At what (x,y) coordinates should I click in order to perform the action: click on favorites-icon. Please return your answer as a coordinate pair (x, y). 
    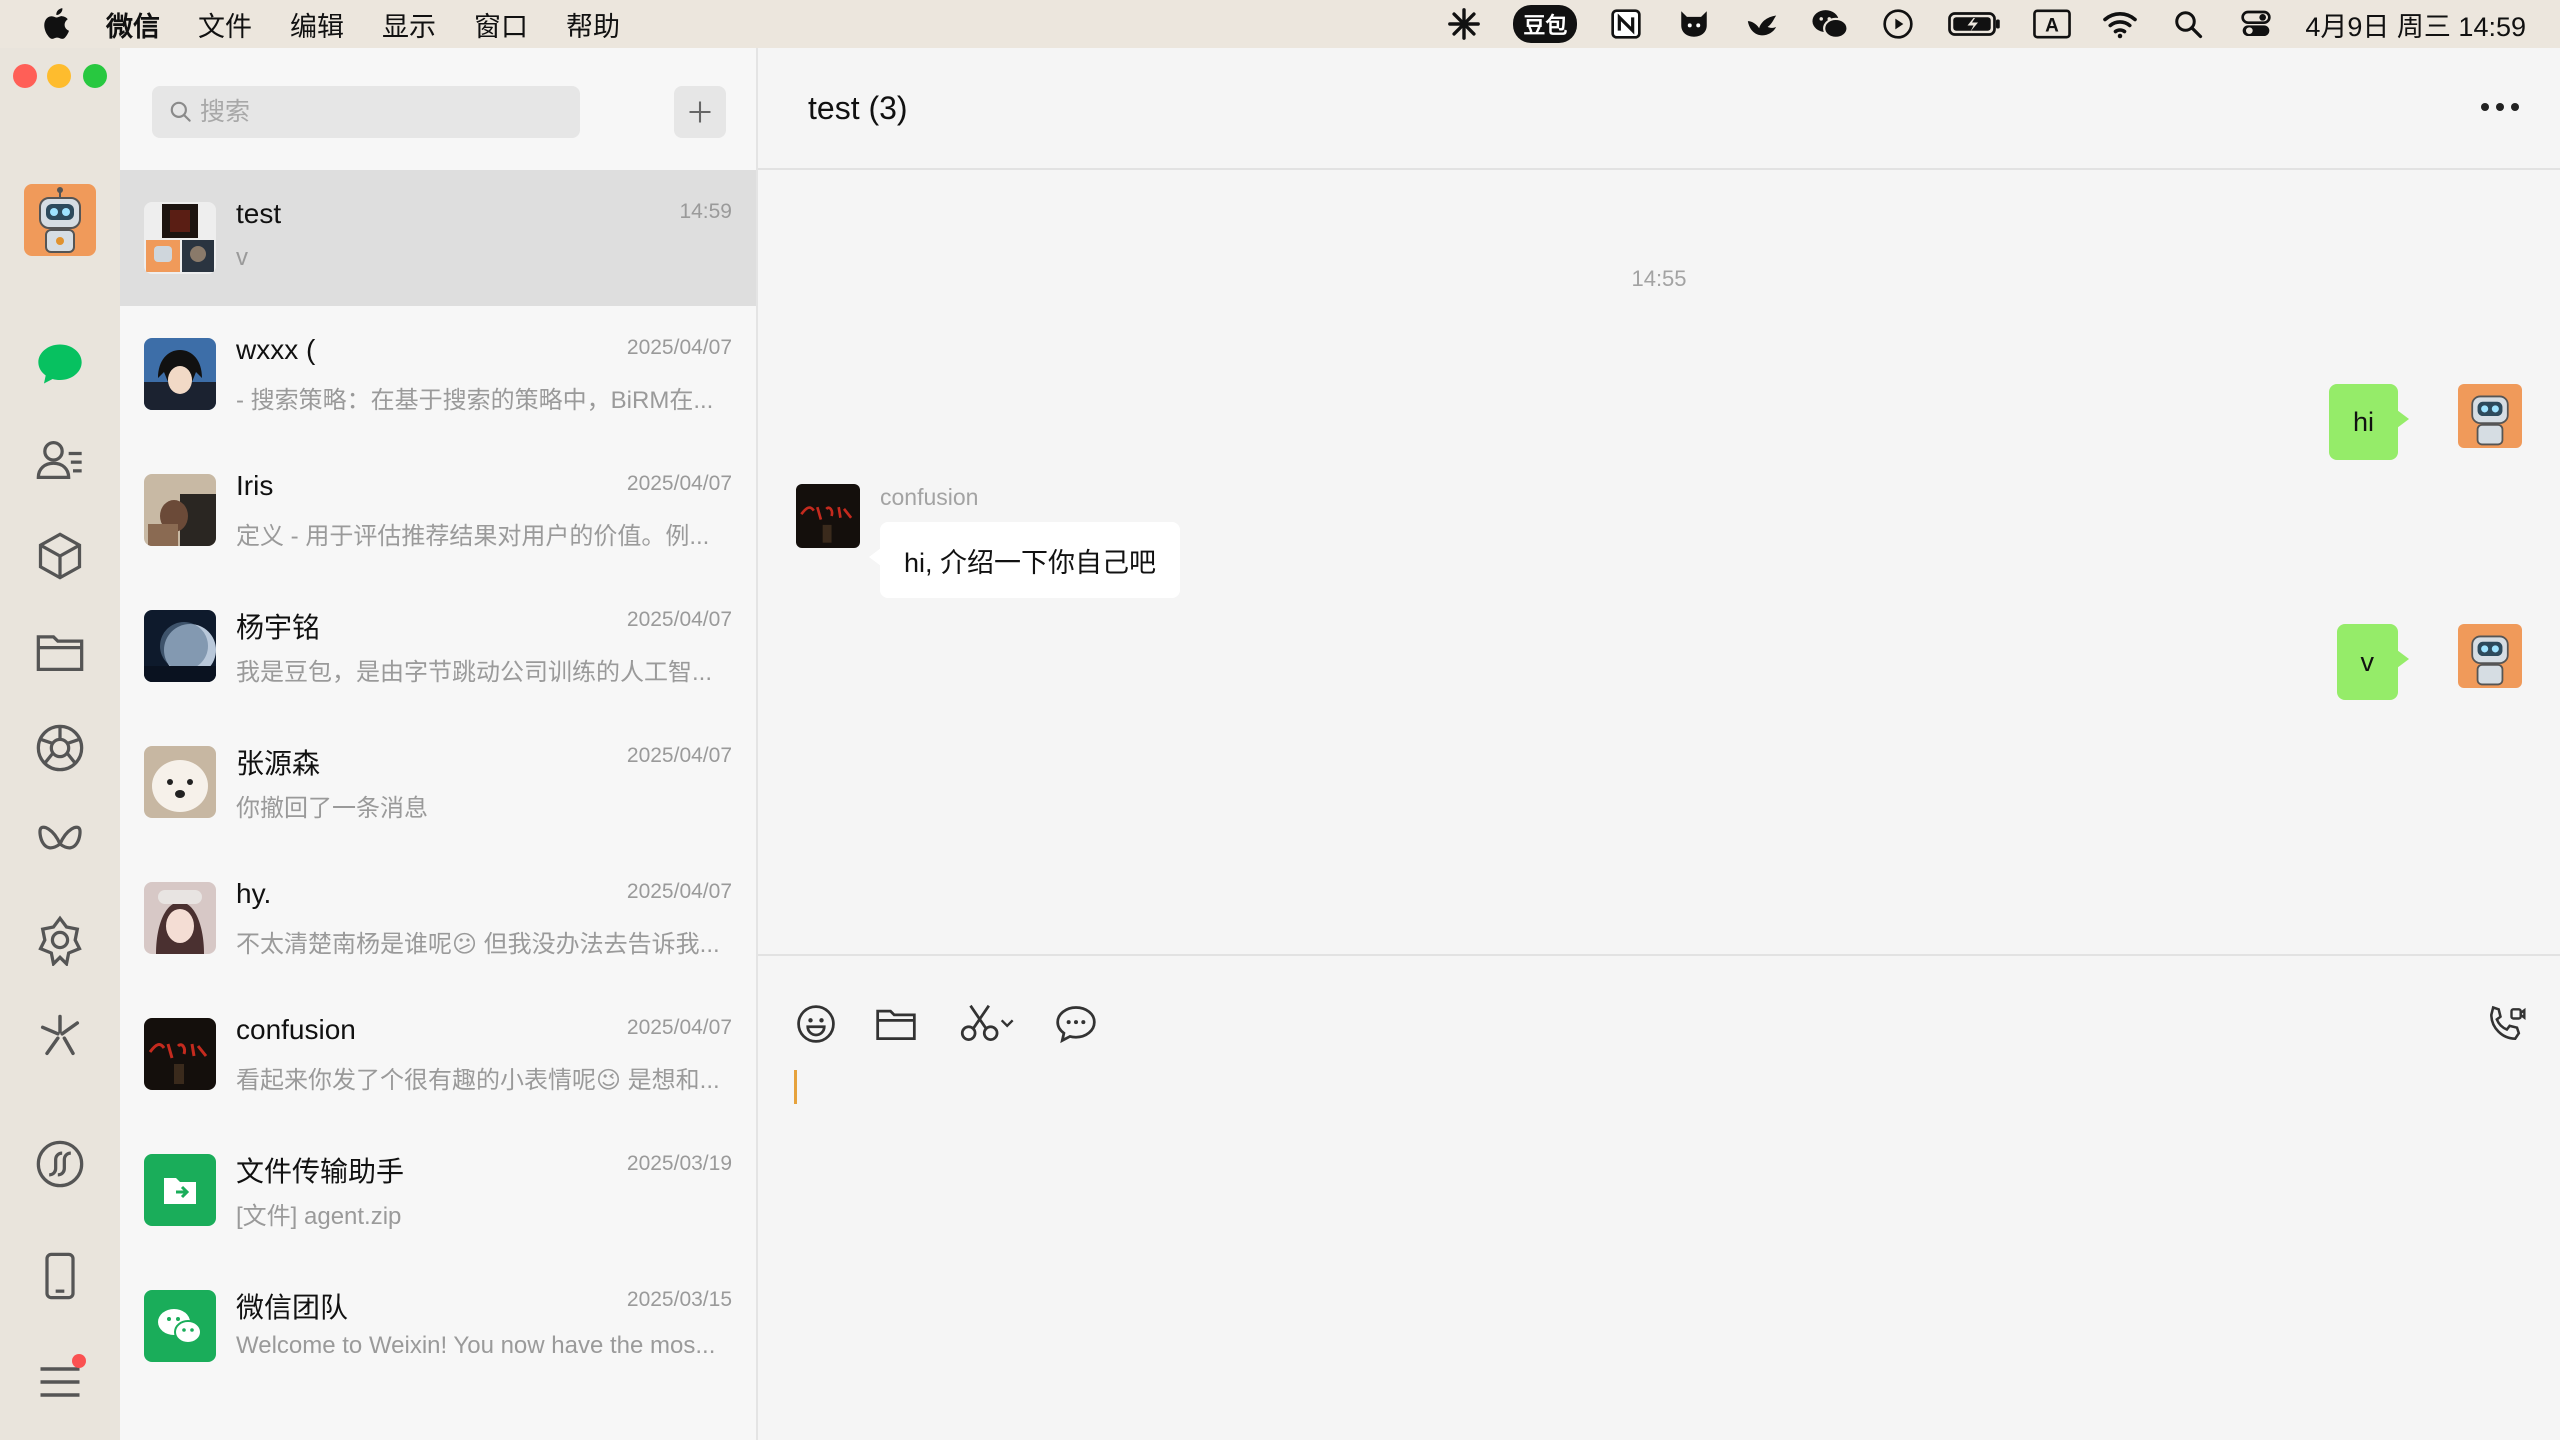
    Looking at the image, I should click on (60, 556).